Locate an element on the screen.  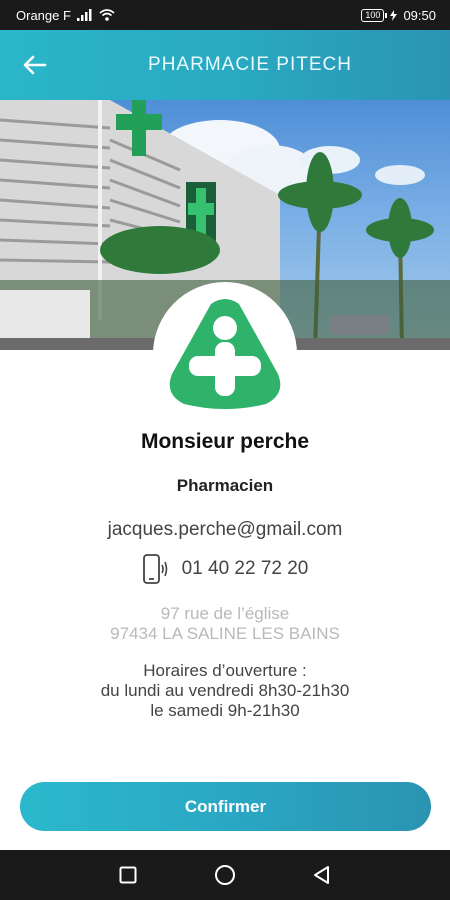
phone-number: 01 40 22 72 20 is located at coordinates (245, 568).